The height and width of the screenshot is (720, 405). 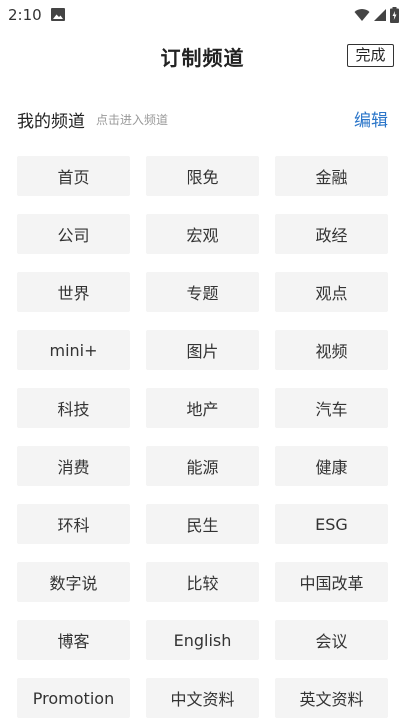 I want to click on channel-chip: English, so click(x=202, y=640).